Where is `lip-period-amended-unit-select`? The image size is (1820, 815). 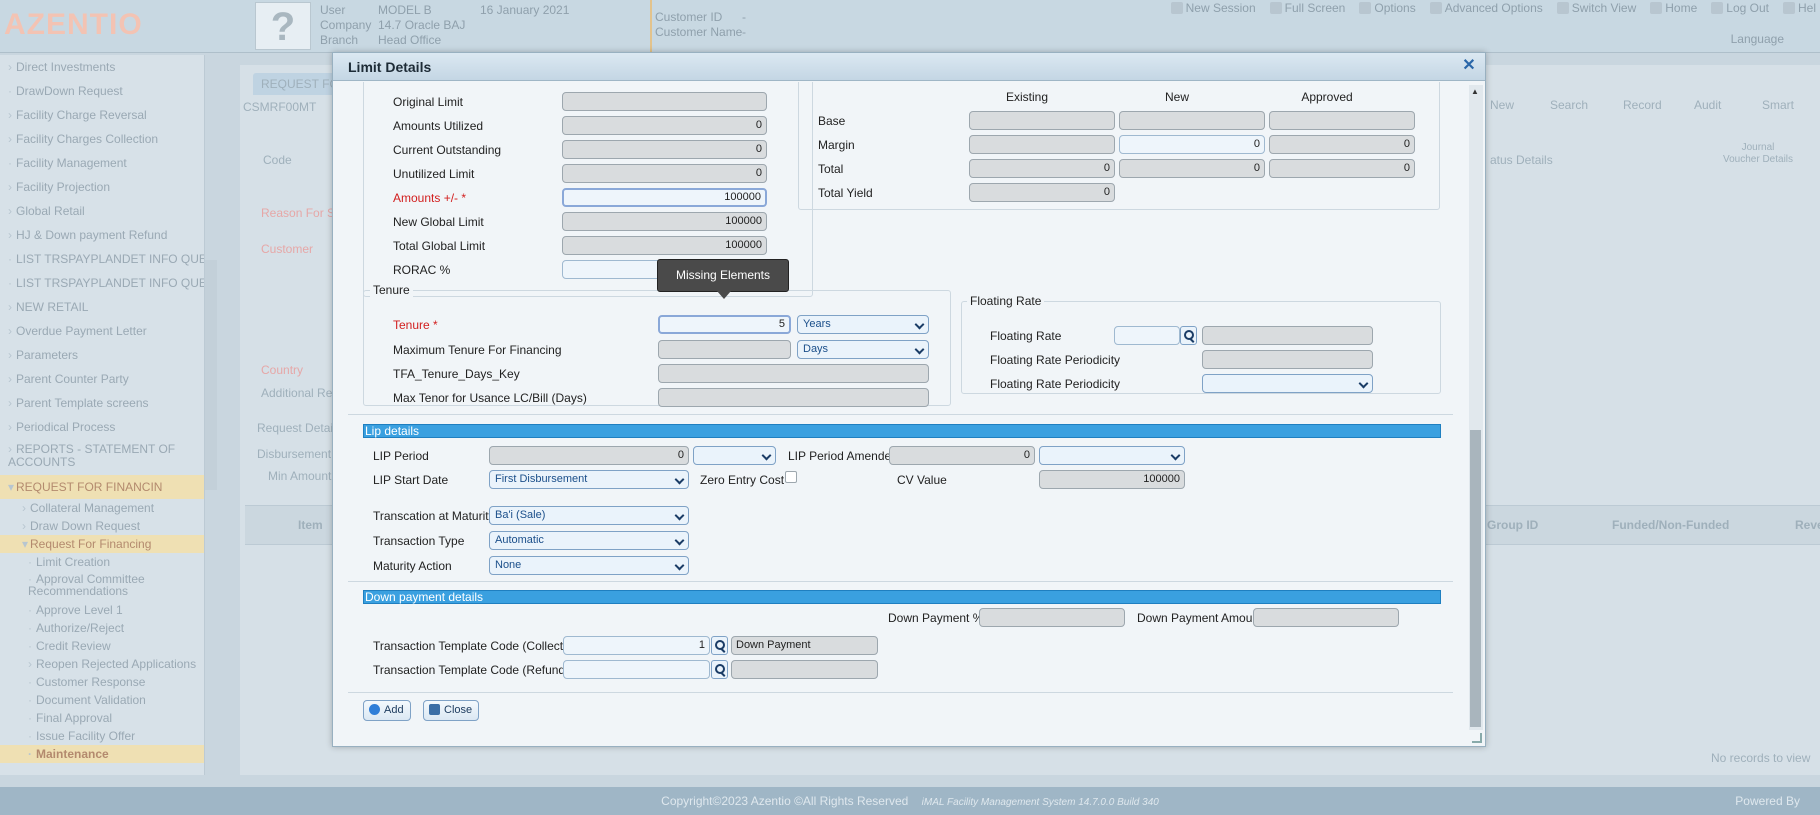
lip-period-amended-unit-select is located at coordinates (1112, 455).